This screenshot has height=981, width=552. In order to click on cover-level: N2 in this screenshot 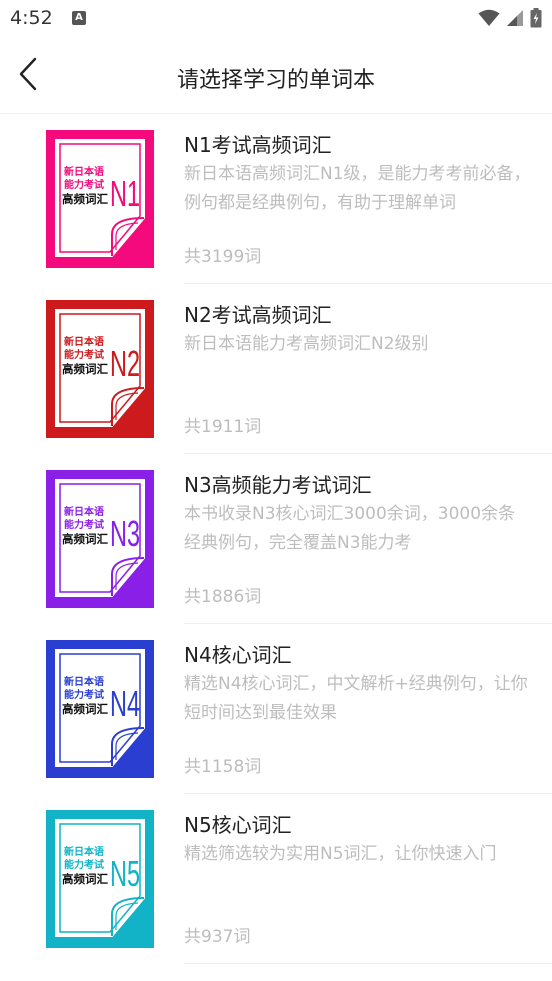, I will do `click(125, 363)`.